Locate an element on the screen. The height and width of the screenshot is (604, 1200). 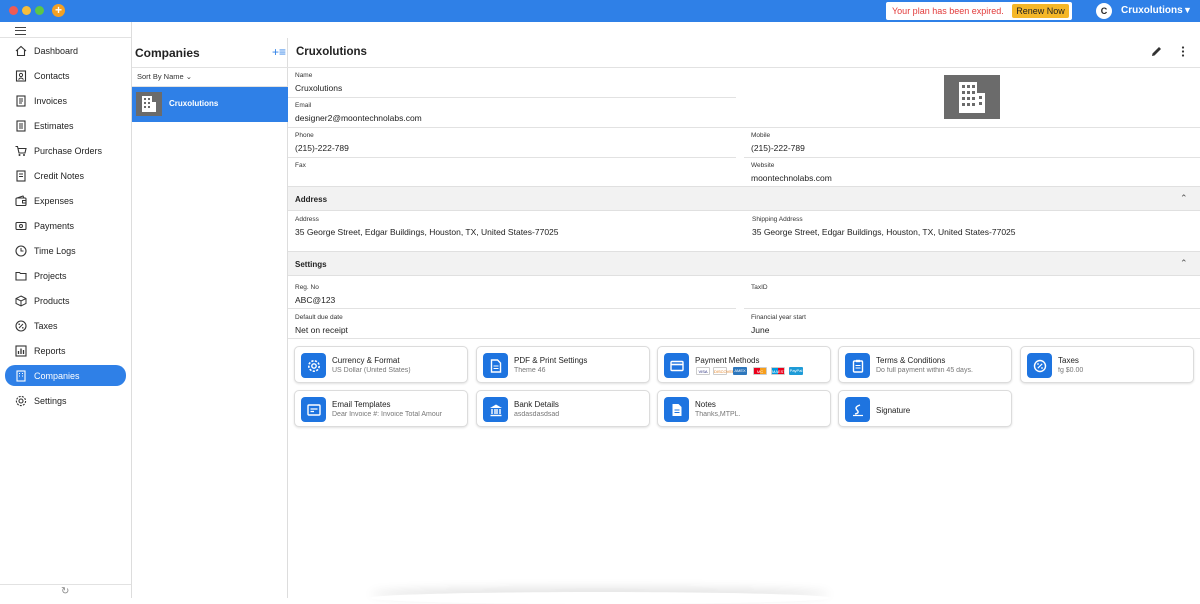
sort-dropdown: Sort By Name ⌄ is located at coordinates (164, 76).